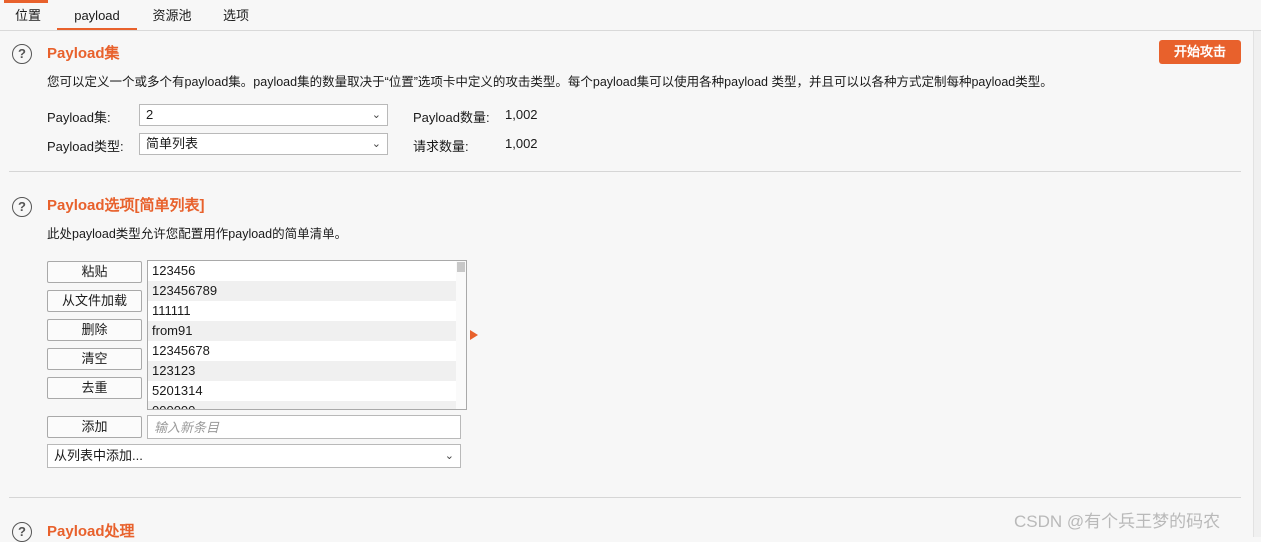 The image size is (1261, 542). What do you see at coordinates (302, 391) in the screenshot?
I see `list-item: 5201314` at bounding box center [302, 391].